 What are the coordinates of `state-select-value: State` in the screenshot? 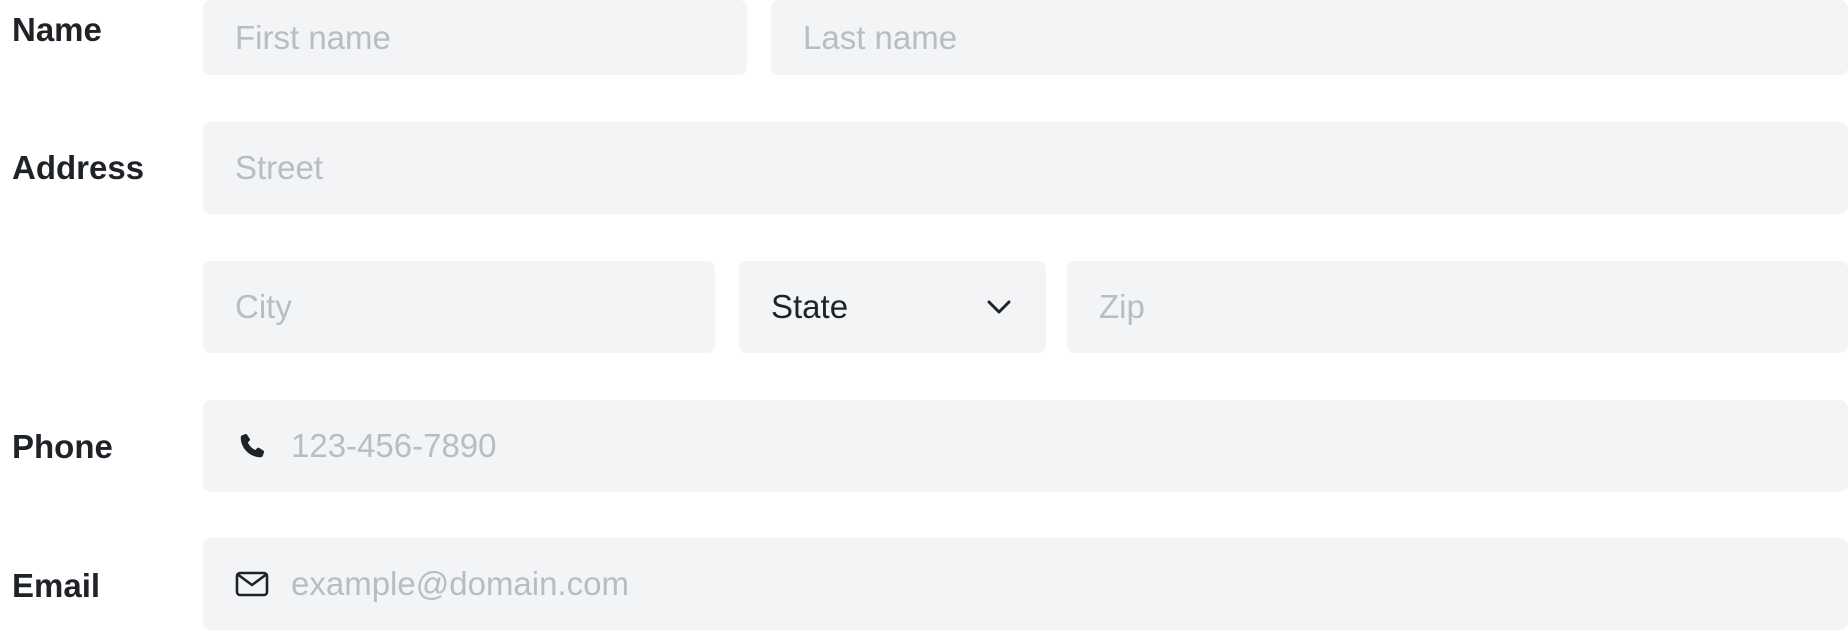 It's located at (810, 306).